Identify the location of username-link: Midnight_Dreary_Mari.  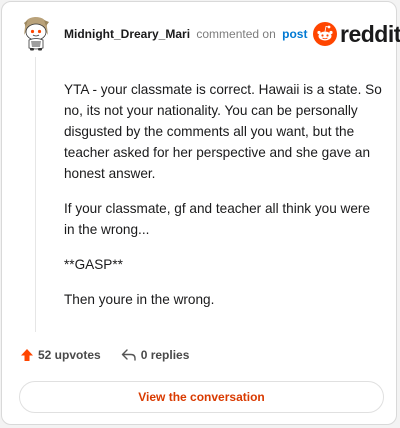
(127, 34).